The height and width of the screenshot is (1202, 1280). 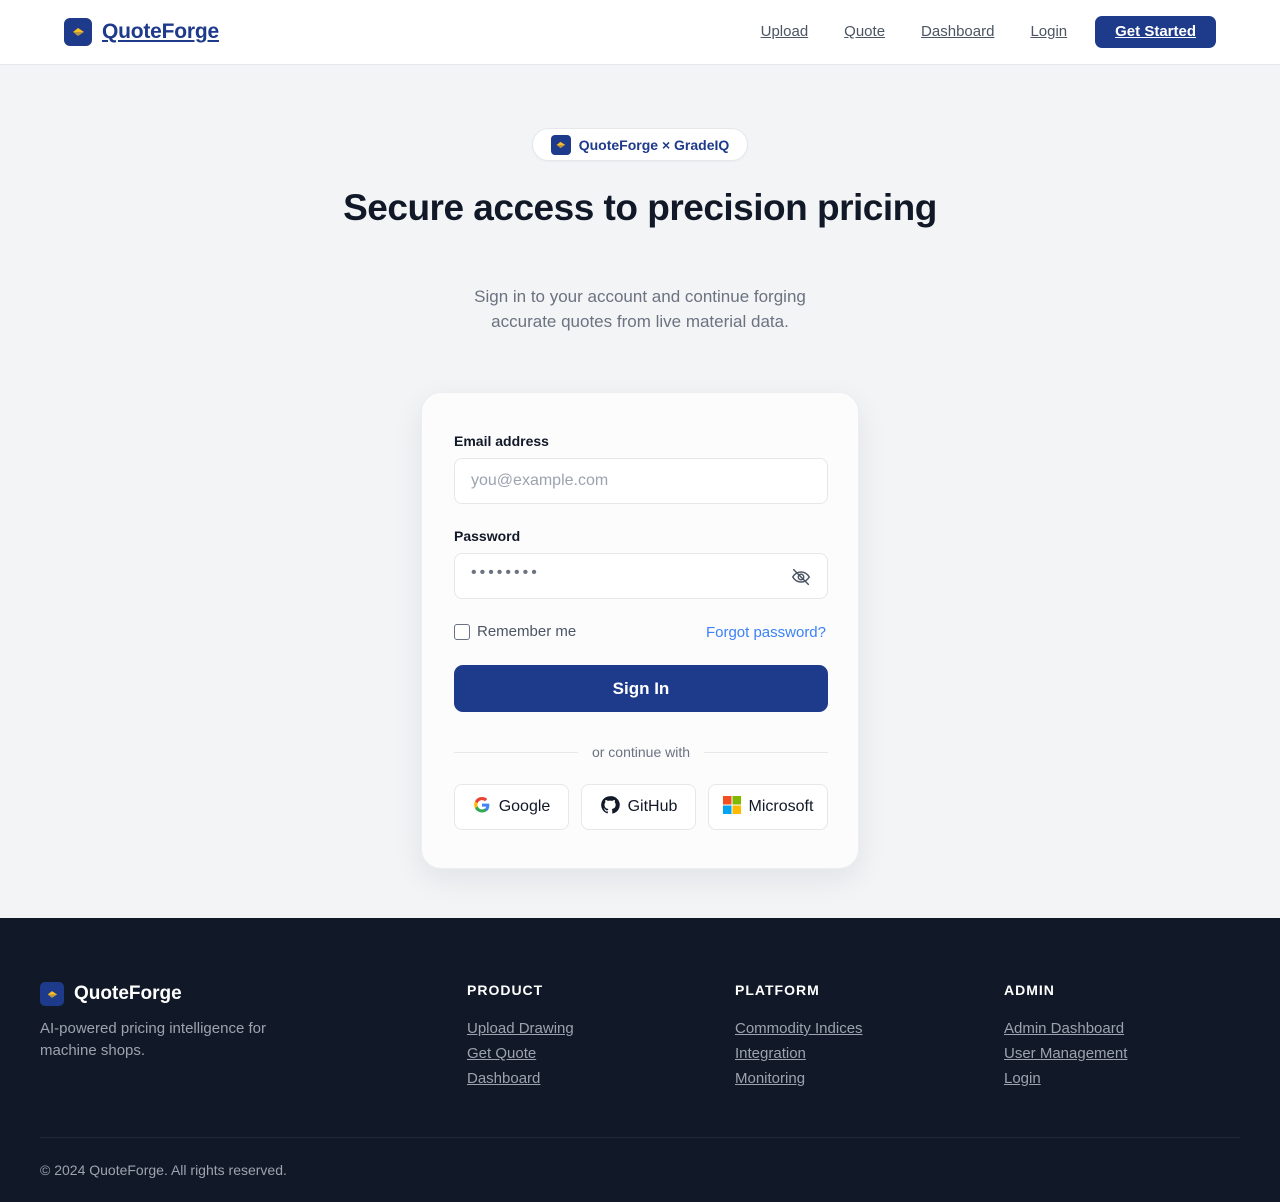 What do you see at coordinates (462, 631) in the screenshot?
I see `remember-checkbox` at bounding box center [462, 631].